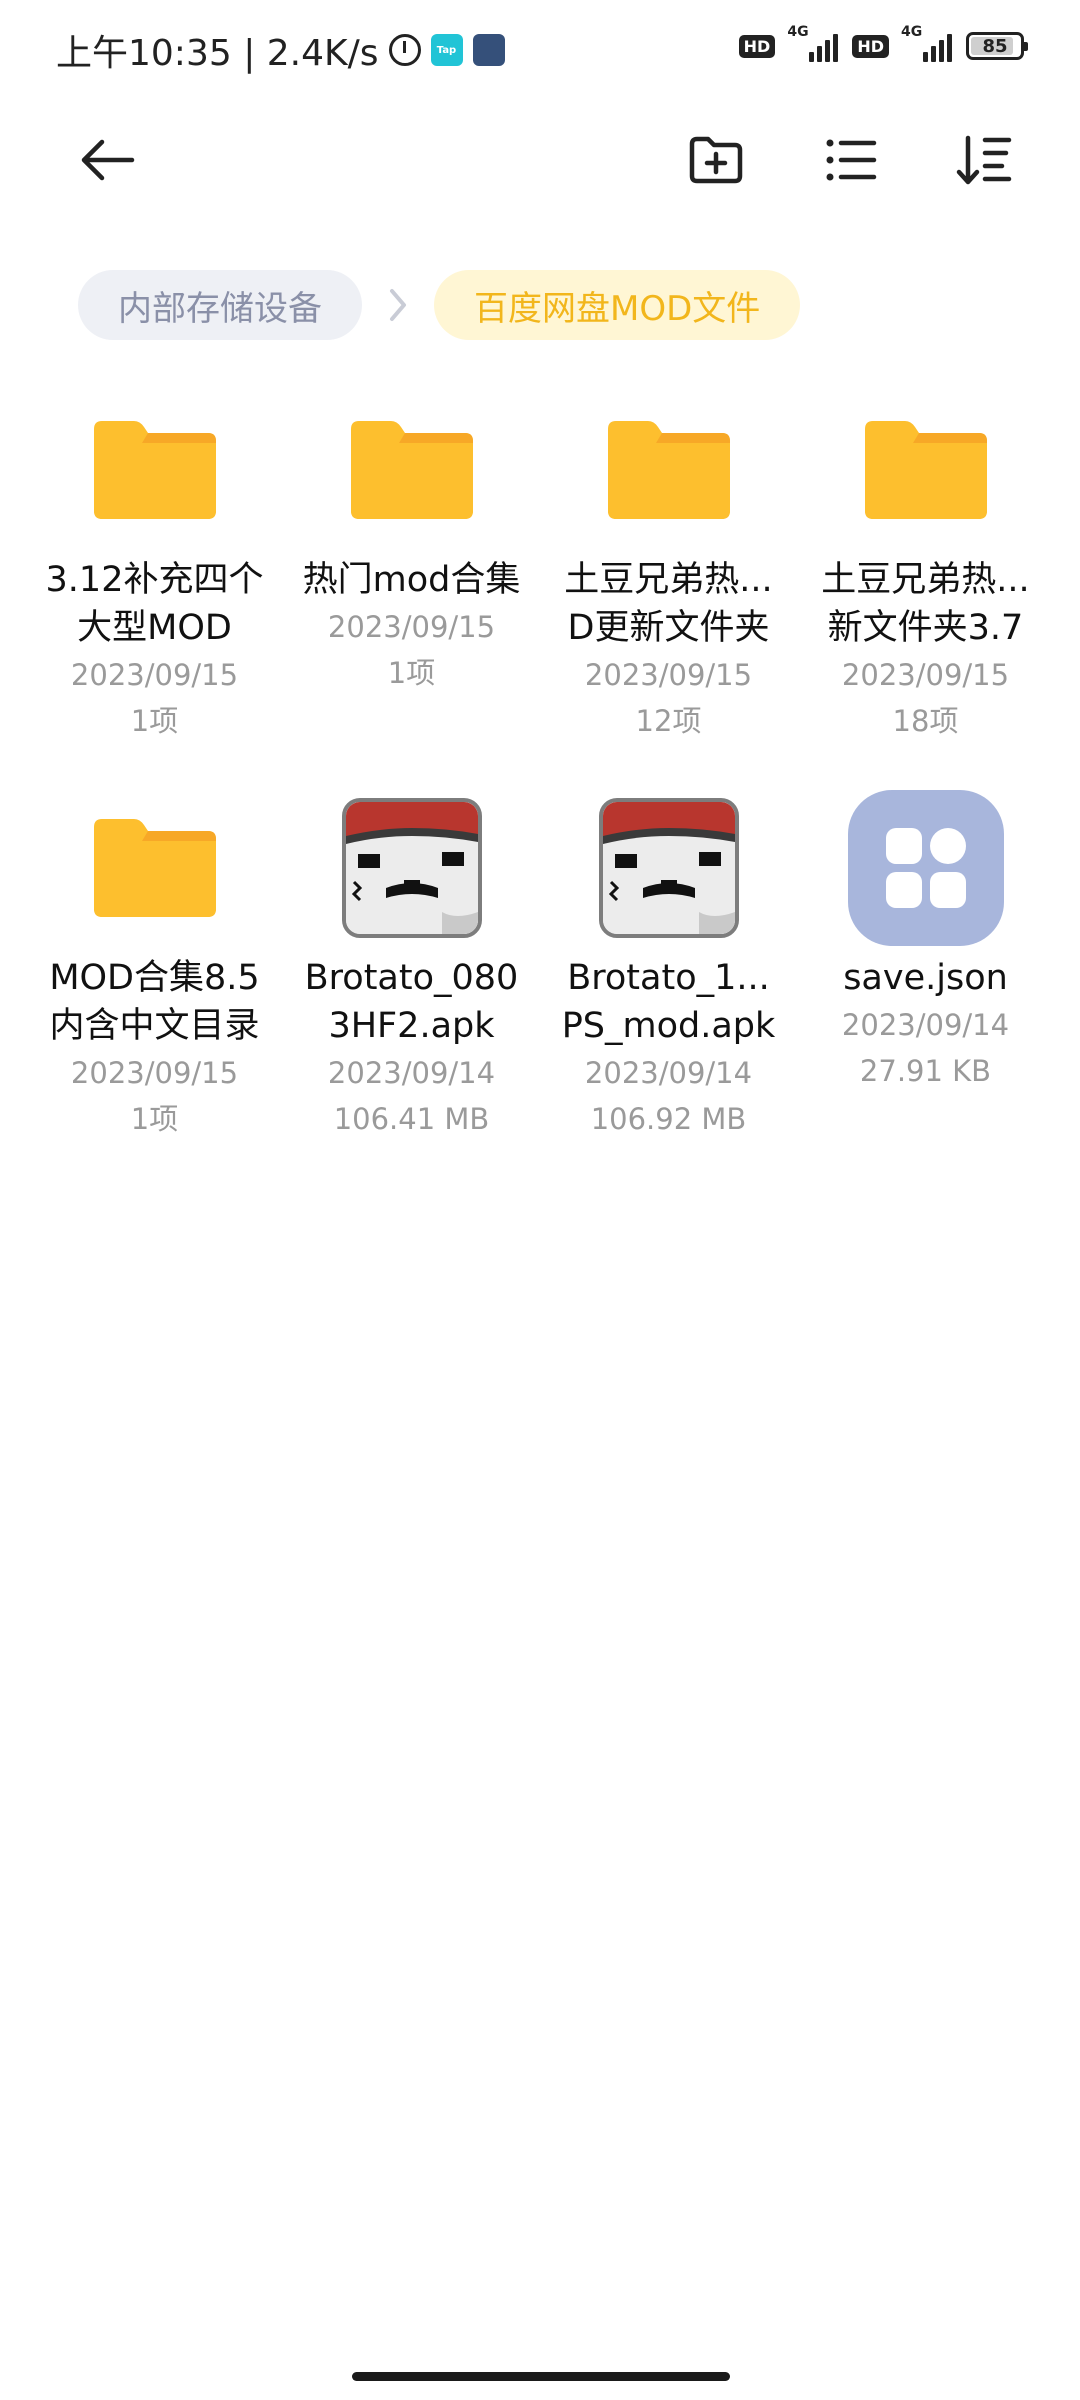 This screenshot has width=1080, height=2400. What do you see at coordinates (925, 978) in the screenshot?
I see `item-name: save.json` at bounding box center [925, 978].